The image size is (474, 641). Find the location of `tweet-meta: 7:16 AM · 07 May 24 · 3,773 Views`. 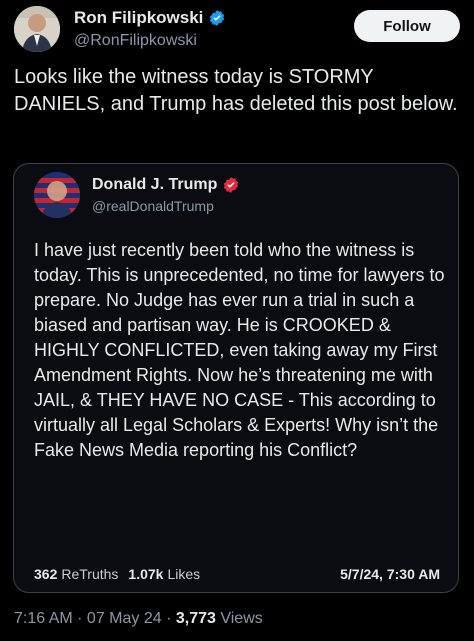

tweet-meta: 7:16 AM · 07 May 24 · 3,773 Views is located at coordinates (138, 619).